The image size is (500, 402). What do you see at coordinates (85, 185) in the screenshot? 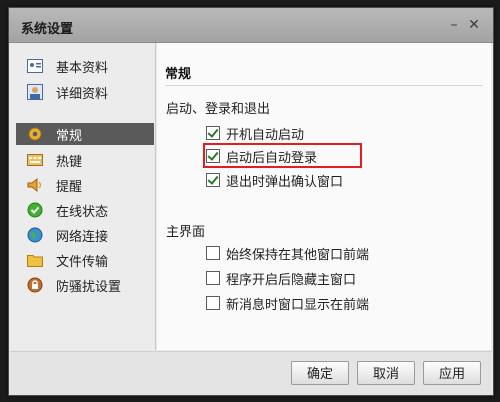
I see `sidebar-item-reminders: 提醒` at bounding box center [85, 185].